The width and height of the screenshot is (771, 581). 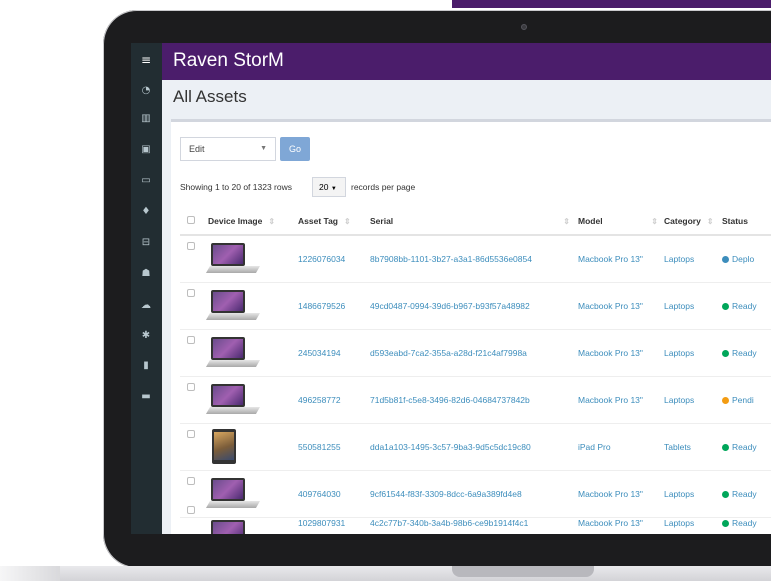 I want to click on asset-tag-link: 1486679526, so click(x=334, y=306).